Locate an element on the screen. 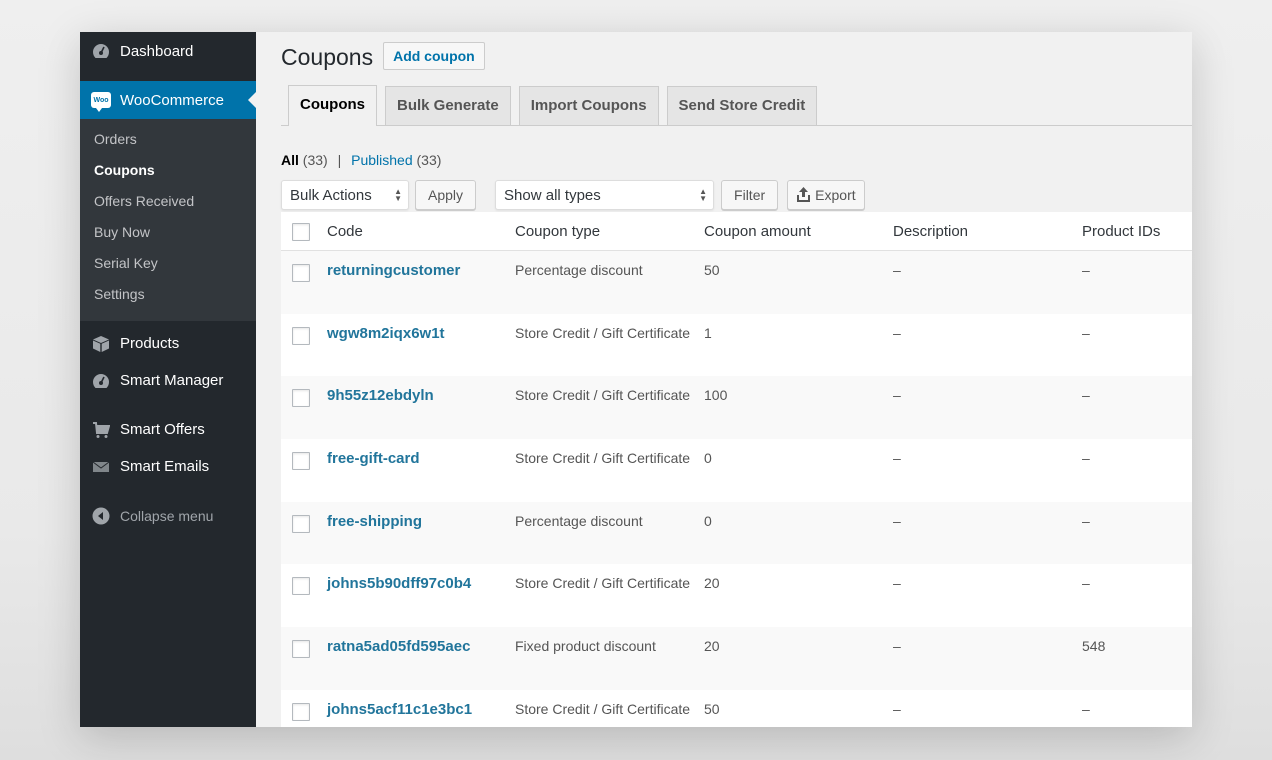 This screenshot has height=760, width=1272. filter-published-count: (33) is located at coordinates (429, 160).